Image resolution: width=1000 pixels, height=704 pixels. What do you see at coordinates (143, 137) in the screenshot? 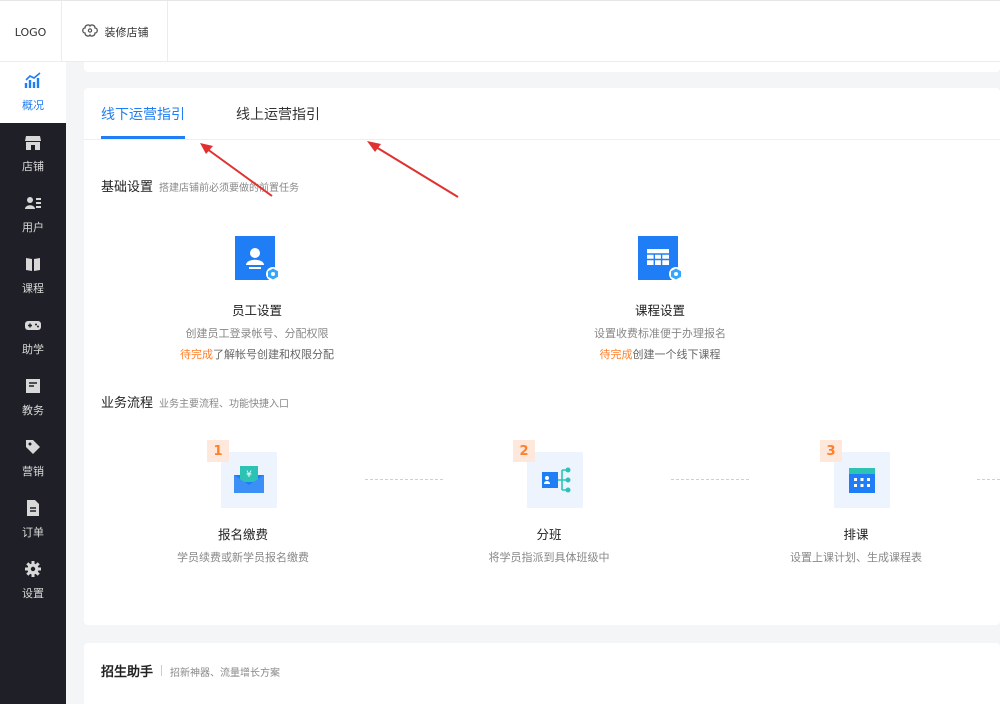
I see `active-tab-indicator` at bounding box center [143, 137].